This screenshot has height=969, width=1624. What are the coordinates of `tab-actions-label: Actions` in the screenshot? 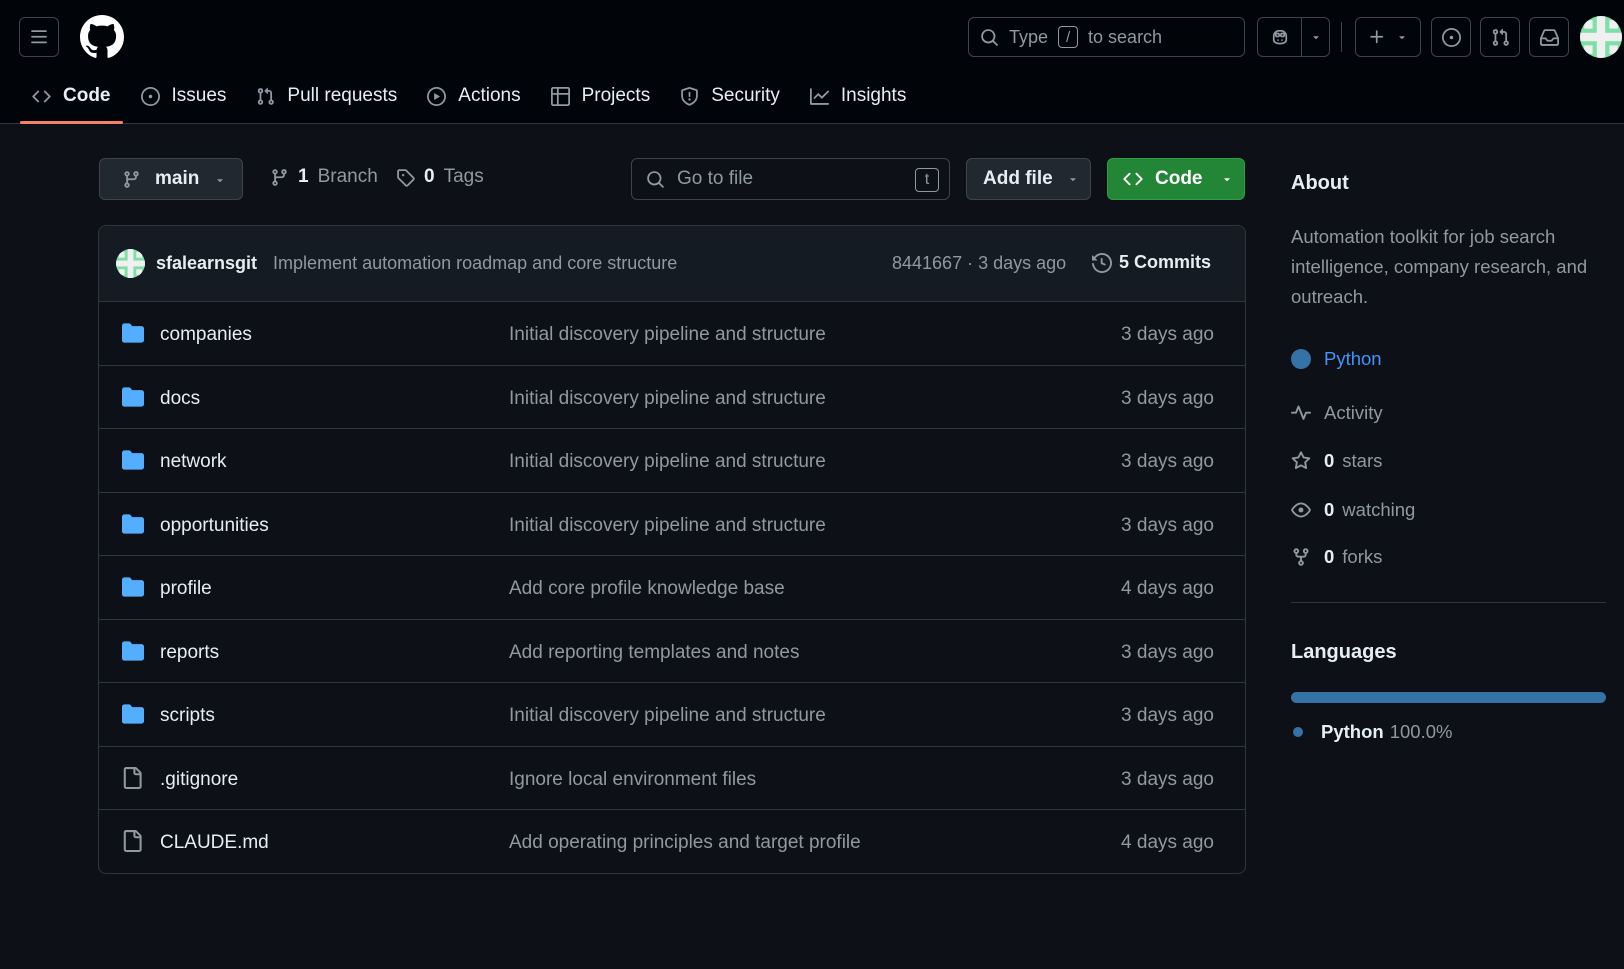 It's located at (489, 95).